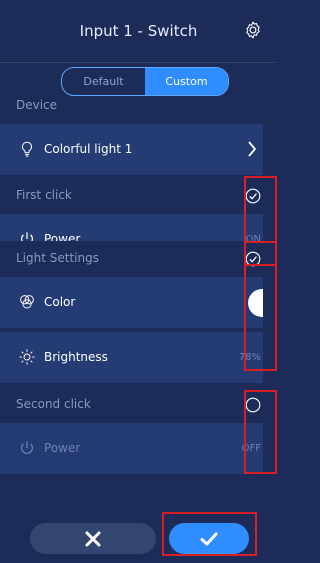  What do you see at coordinates (44, 195) in the screenshot?
I see `first-click-label: First click` at bounding box center [44, 195].